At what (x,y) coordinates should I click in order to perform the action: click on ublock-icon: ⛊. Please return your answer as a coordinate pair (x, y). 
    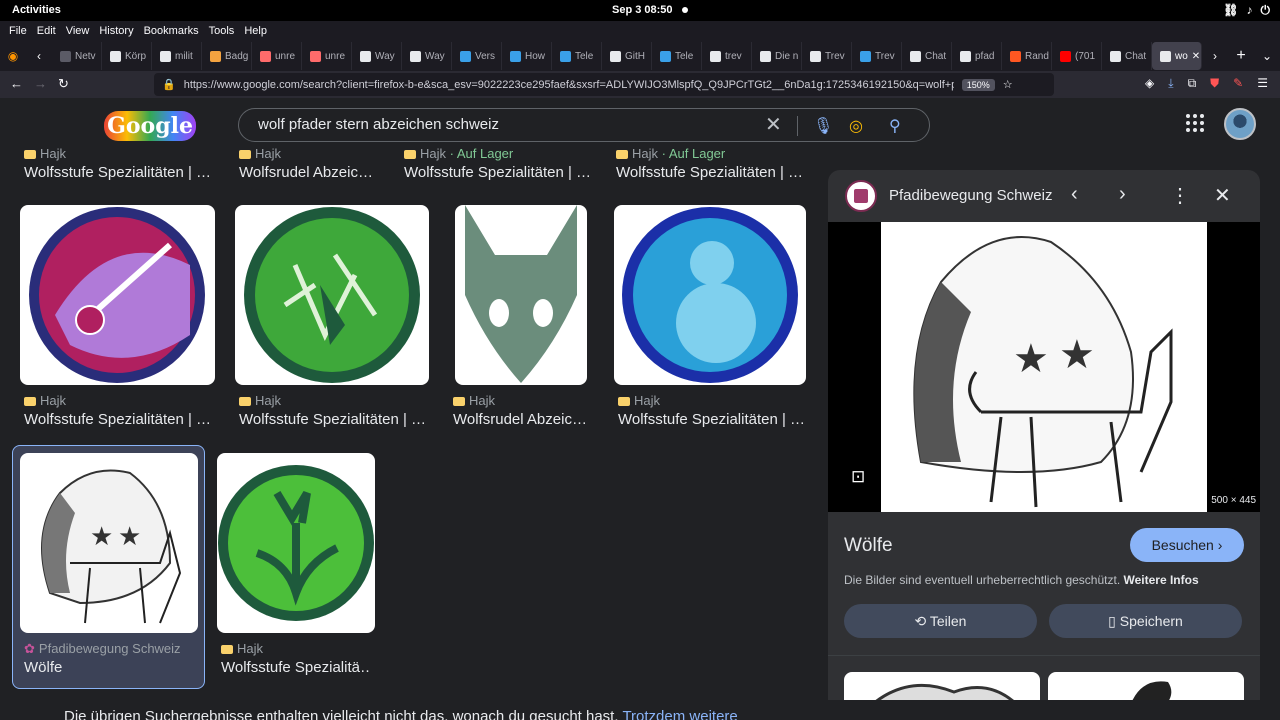
    Looking at the image, I should click on (1214, 83).